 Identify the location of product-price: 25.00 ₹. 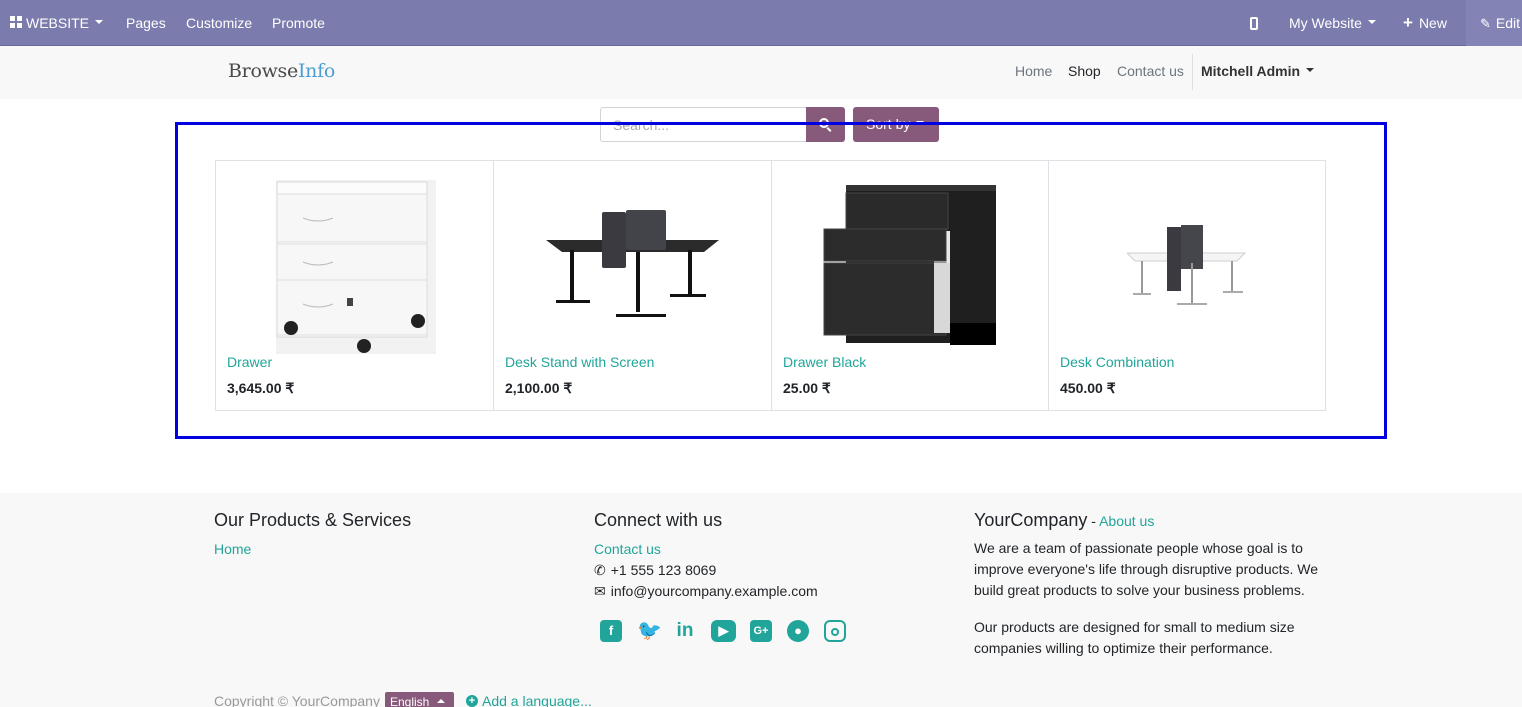
(807, 388).